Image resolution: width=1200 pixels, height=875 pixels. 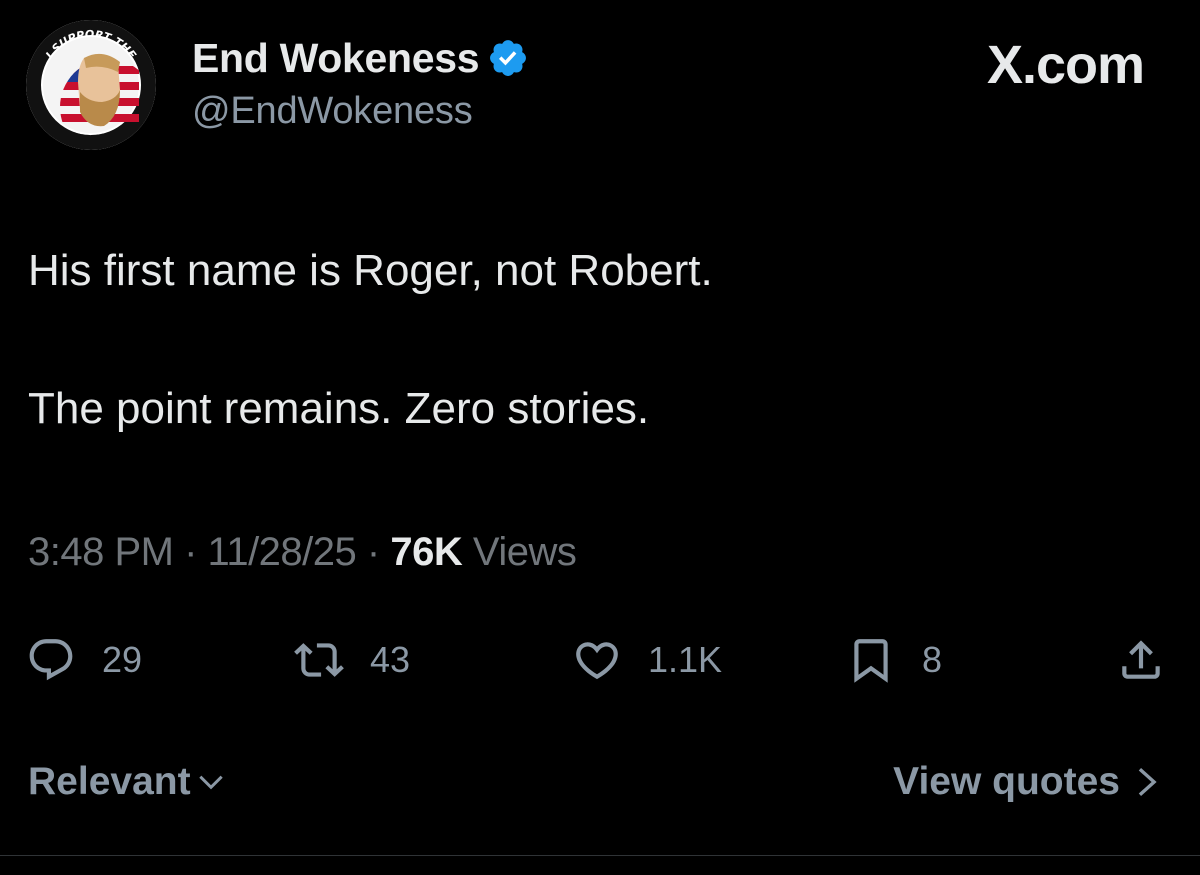 I want to click on action-bar: 29 43 1.1K 8, so click(x=601, y=660).